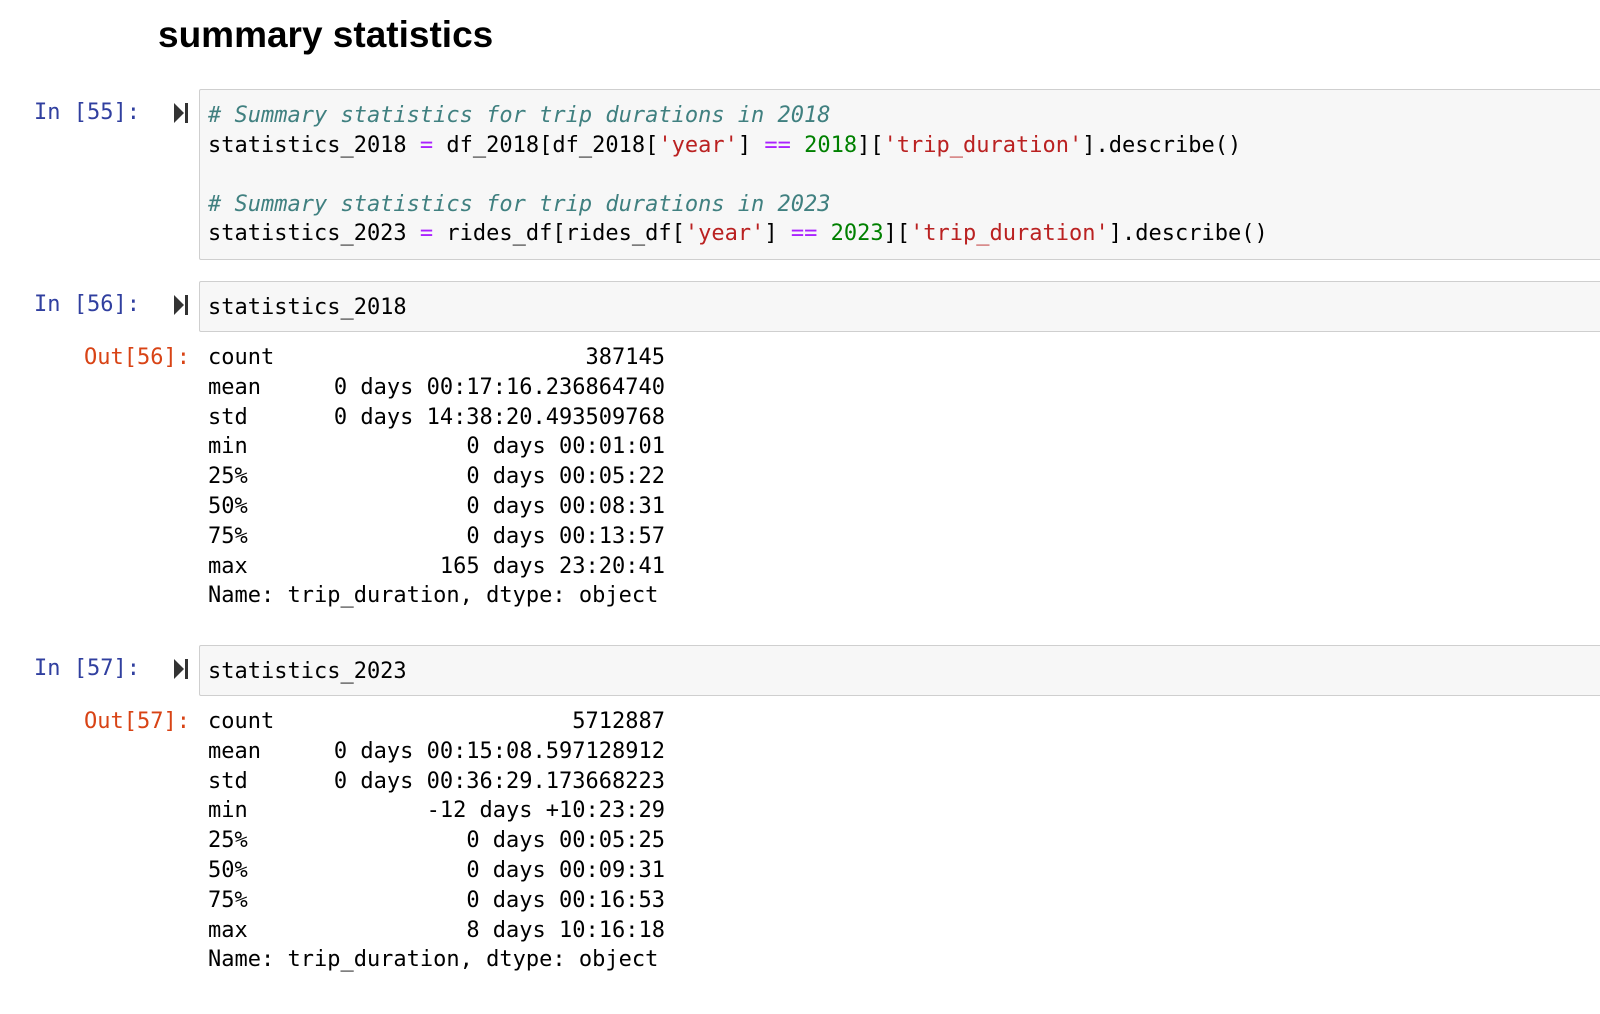 This screenshot has height=1014, width=1600. I want to click on stat-value: 0 days 14:38:20.493509768, so click(499, 417).